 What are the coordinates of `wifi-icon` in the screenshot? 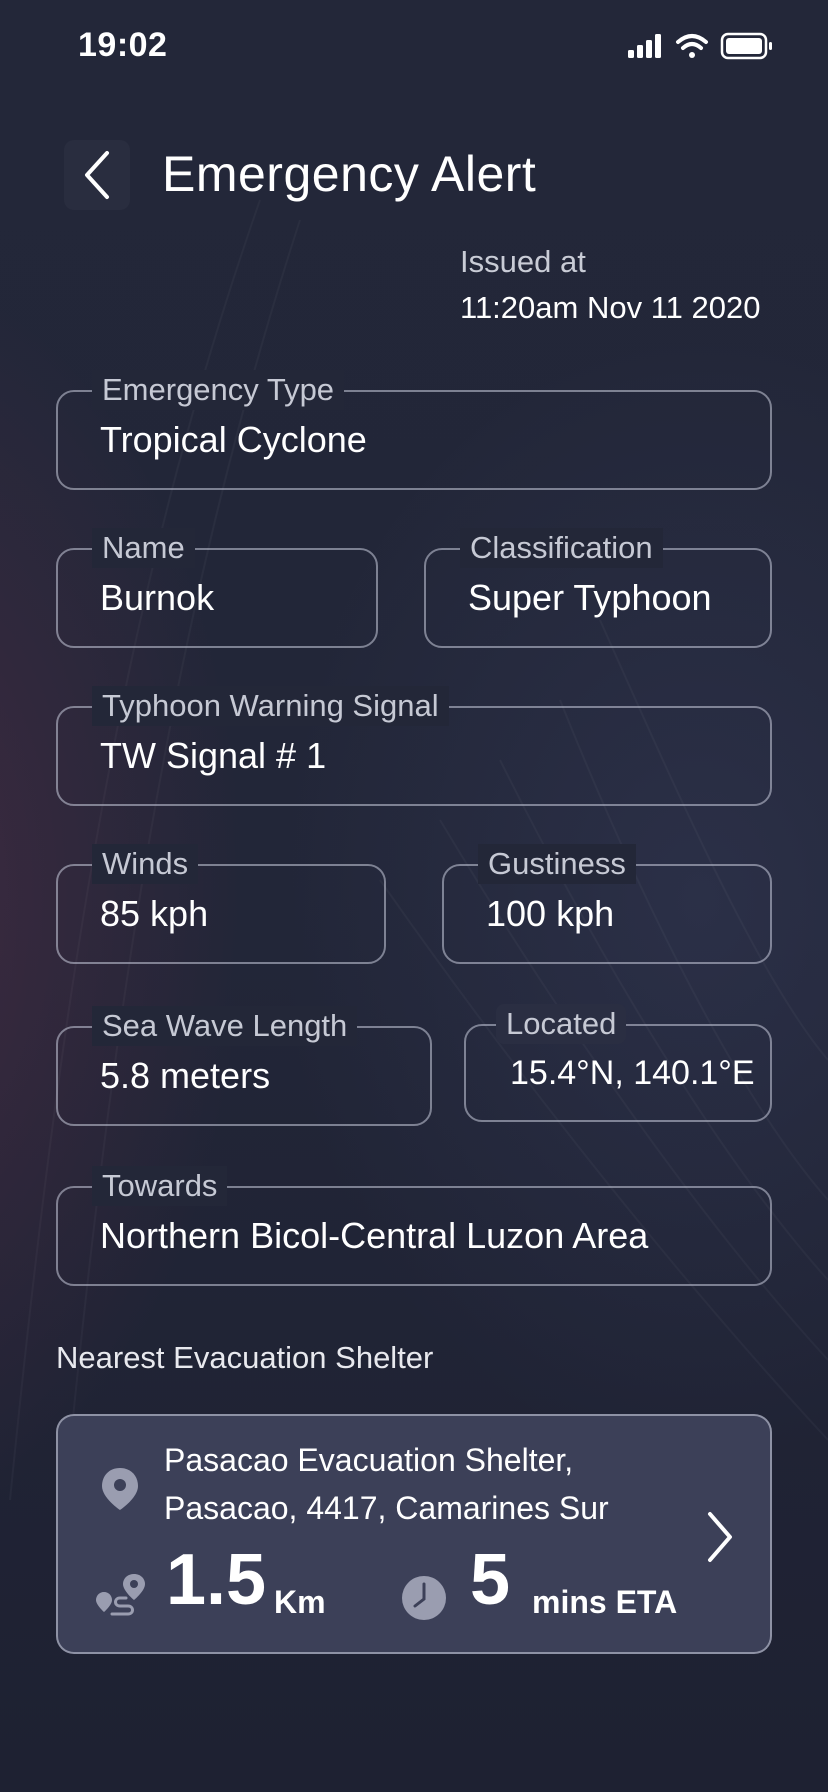 It's located at (692, 46).